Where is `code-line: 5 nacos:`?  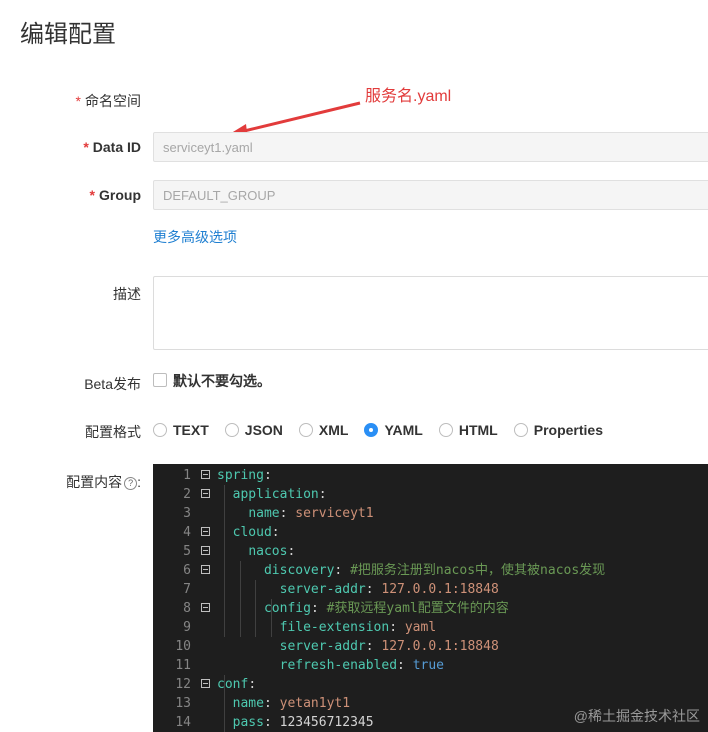 code-line: 5 nacos: is located at coordinates (430, 551).